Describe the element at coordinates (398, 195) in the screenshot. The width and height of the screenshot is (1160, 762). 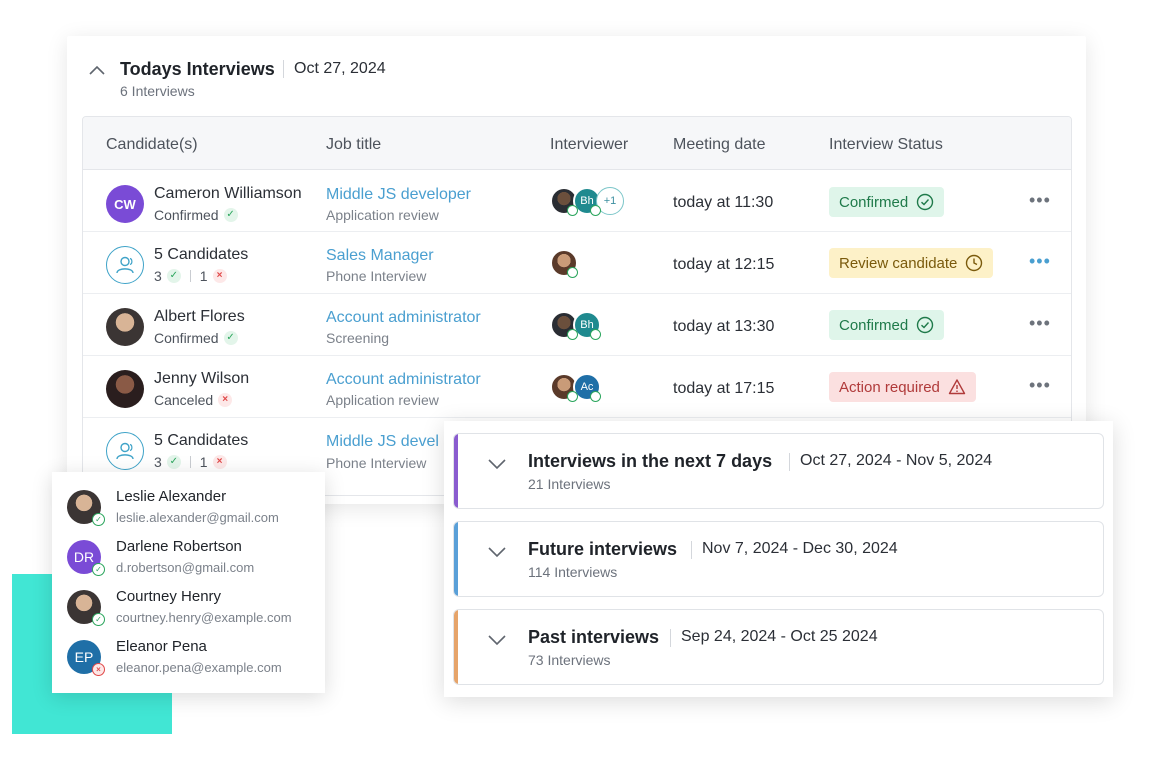
I see `job-title-link: Middle JS developer` at that location.